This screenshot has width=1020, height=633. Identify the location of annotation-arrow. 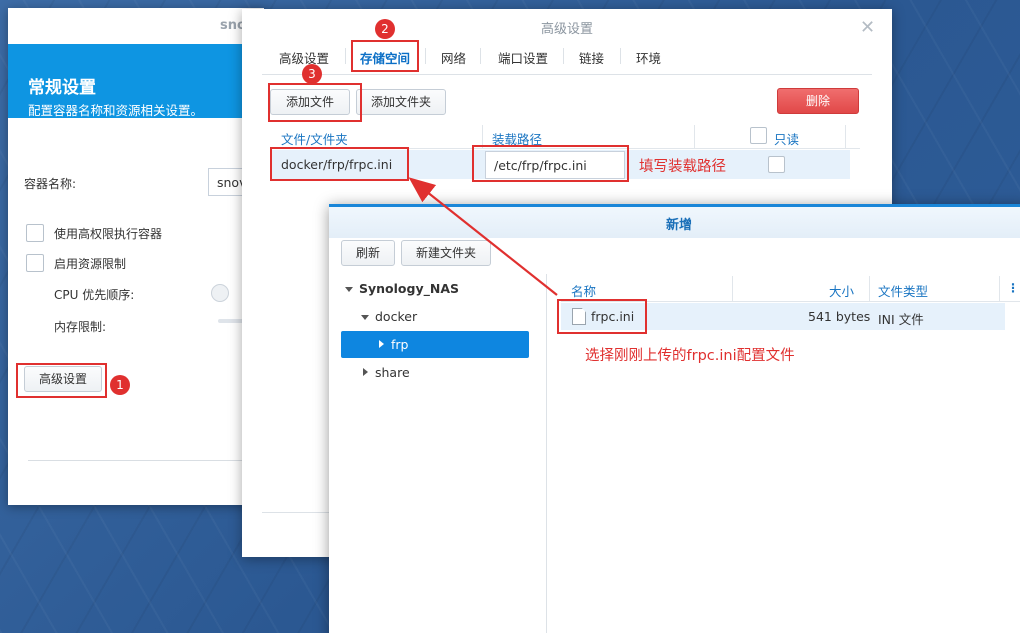
(483, 236).